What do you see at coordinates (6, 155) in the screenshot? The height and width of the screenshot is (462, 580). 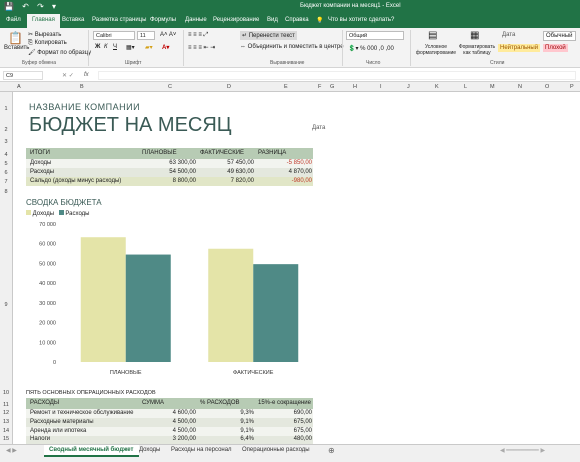 I see `row-header: 4` at bounding box center [6, 155].